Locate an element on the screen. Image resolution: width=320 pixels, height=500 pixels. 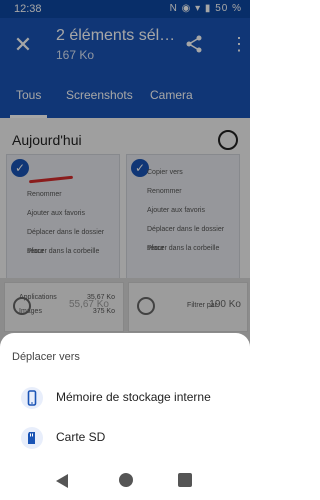
phone-icon is located at coordinates (32, 398).